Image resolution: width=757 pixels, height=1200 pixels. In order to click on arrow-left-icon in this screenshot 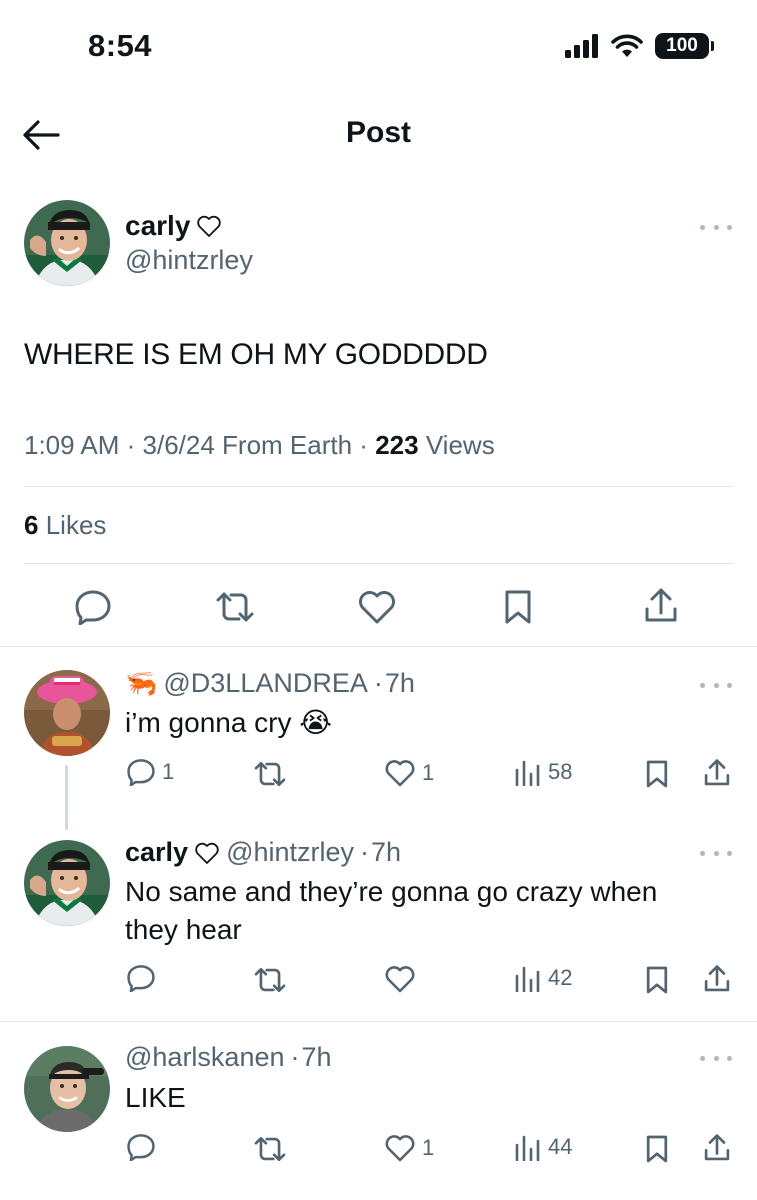, I will do `click(41, 135)`.